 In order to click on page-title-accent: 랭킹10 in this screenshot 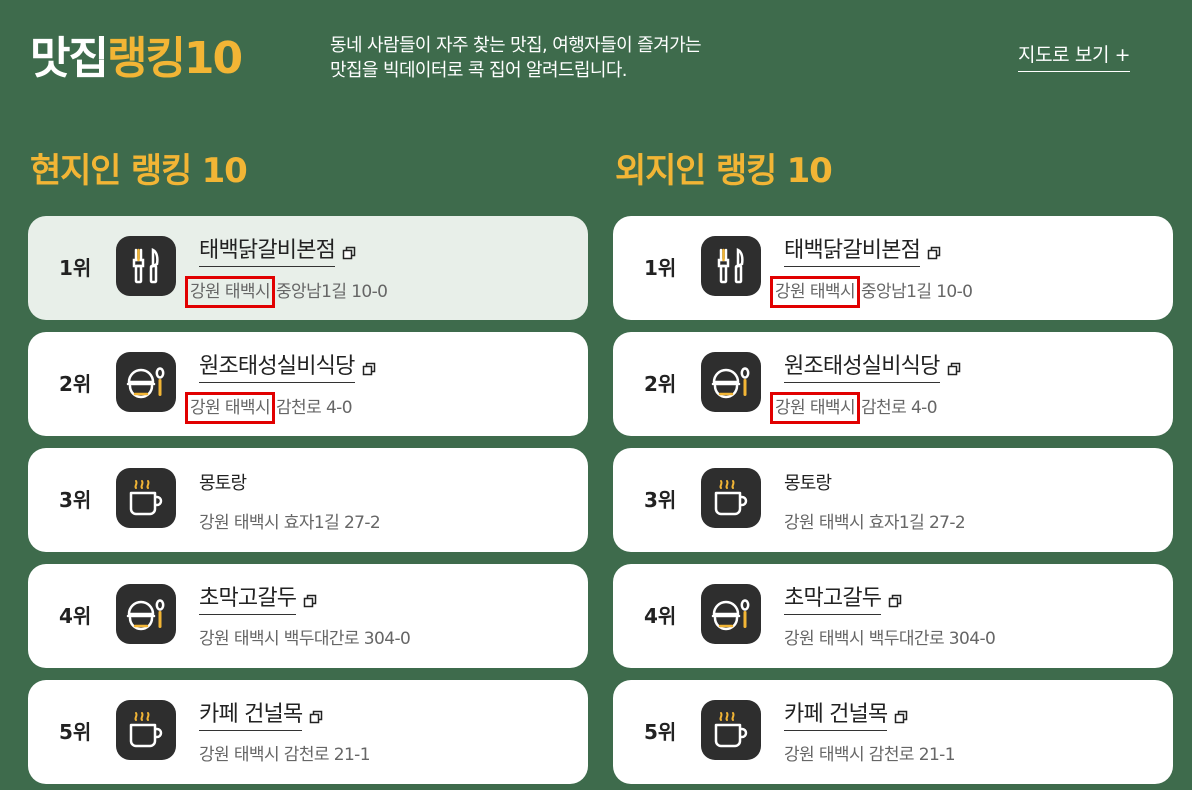, I will do `click(174, 58)`.